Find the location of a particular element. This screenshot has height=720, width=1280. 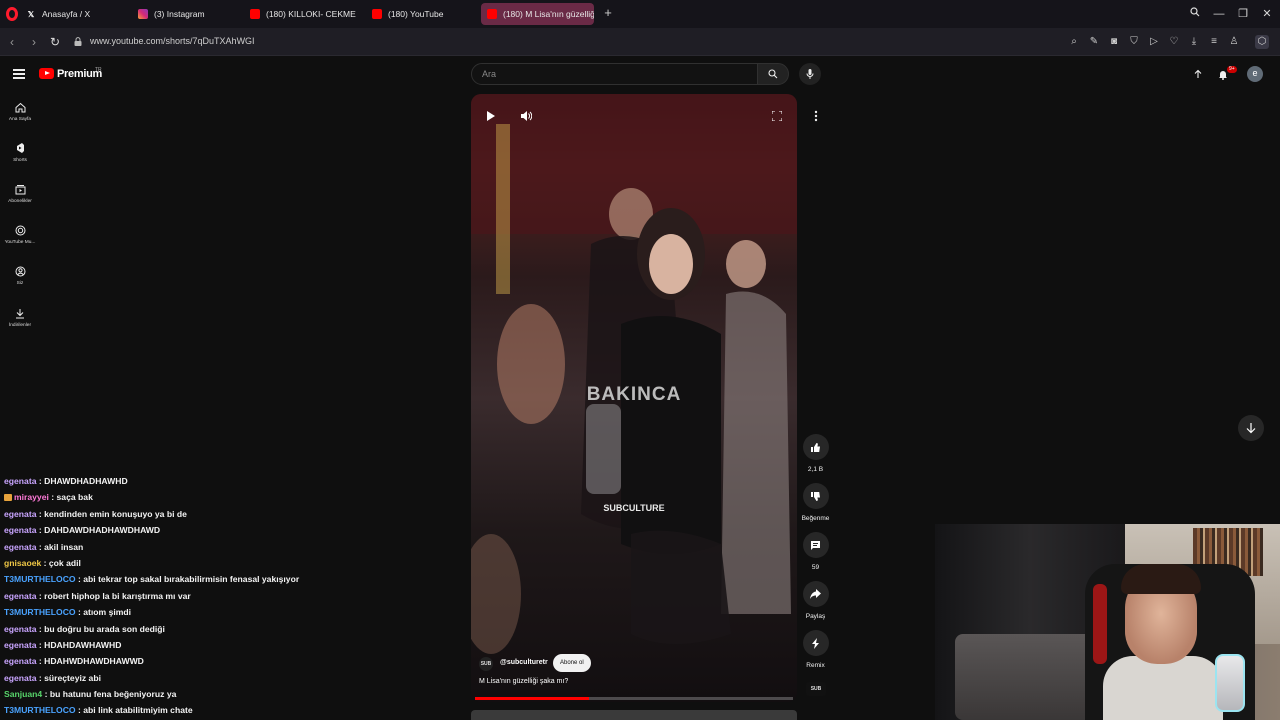

fullscreen-icon is located at coordinates (777, 116).